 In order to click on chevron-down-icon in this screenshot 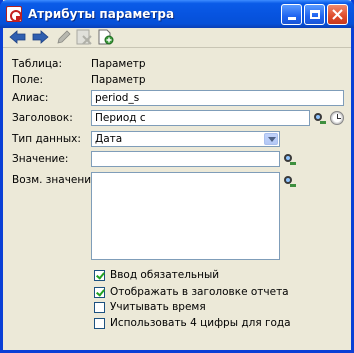, I will do `click(271, 139)`.